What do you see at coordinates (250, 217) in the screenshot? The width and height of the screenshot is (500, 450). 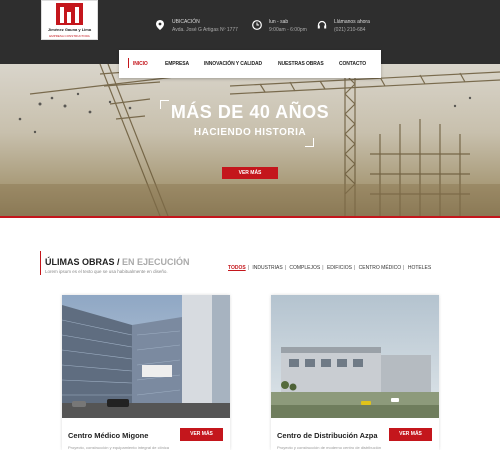 I see `hero-bottom-divider` at bounding box center [250, 217].